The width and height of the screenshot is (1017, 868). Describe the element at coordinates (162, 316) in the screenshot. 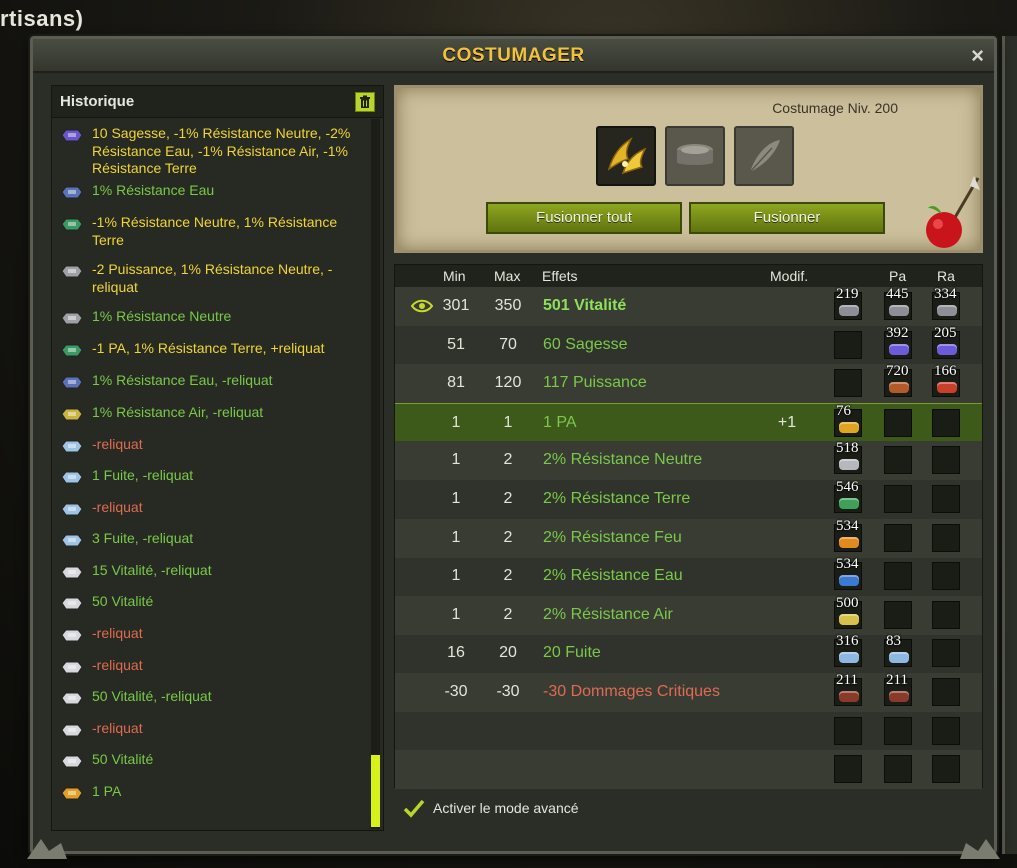

I see `history-item-text: 1% Résistance Neutre` at that location.